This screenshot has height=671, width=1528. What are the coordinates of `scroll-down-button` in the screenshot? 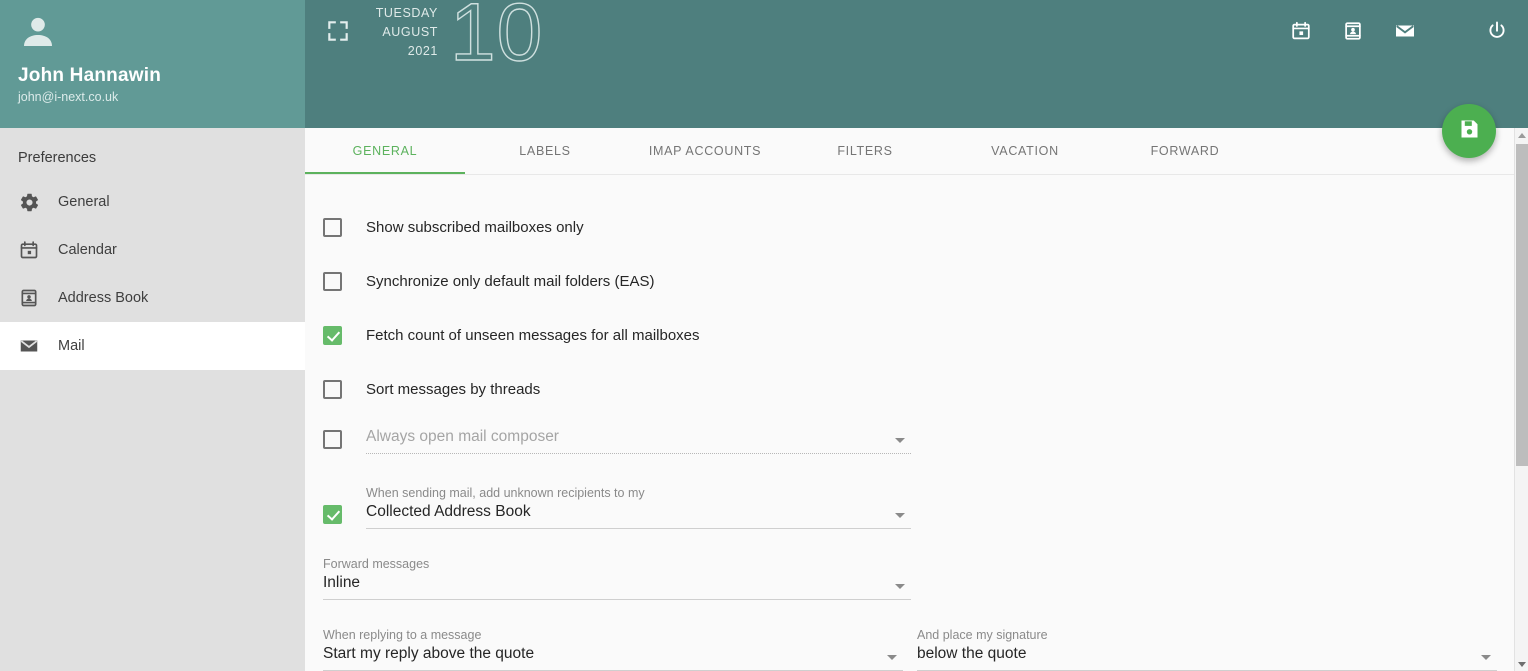 It's located at (1521, 664).